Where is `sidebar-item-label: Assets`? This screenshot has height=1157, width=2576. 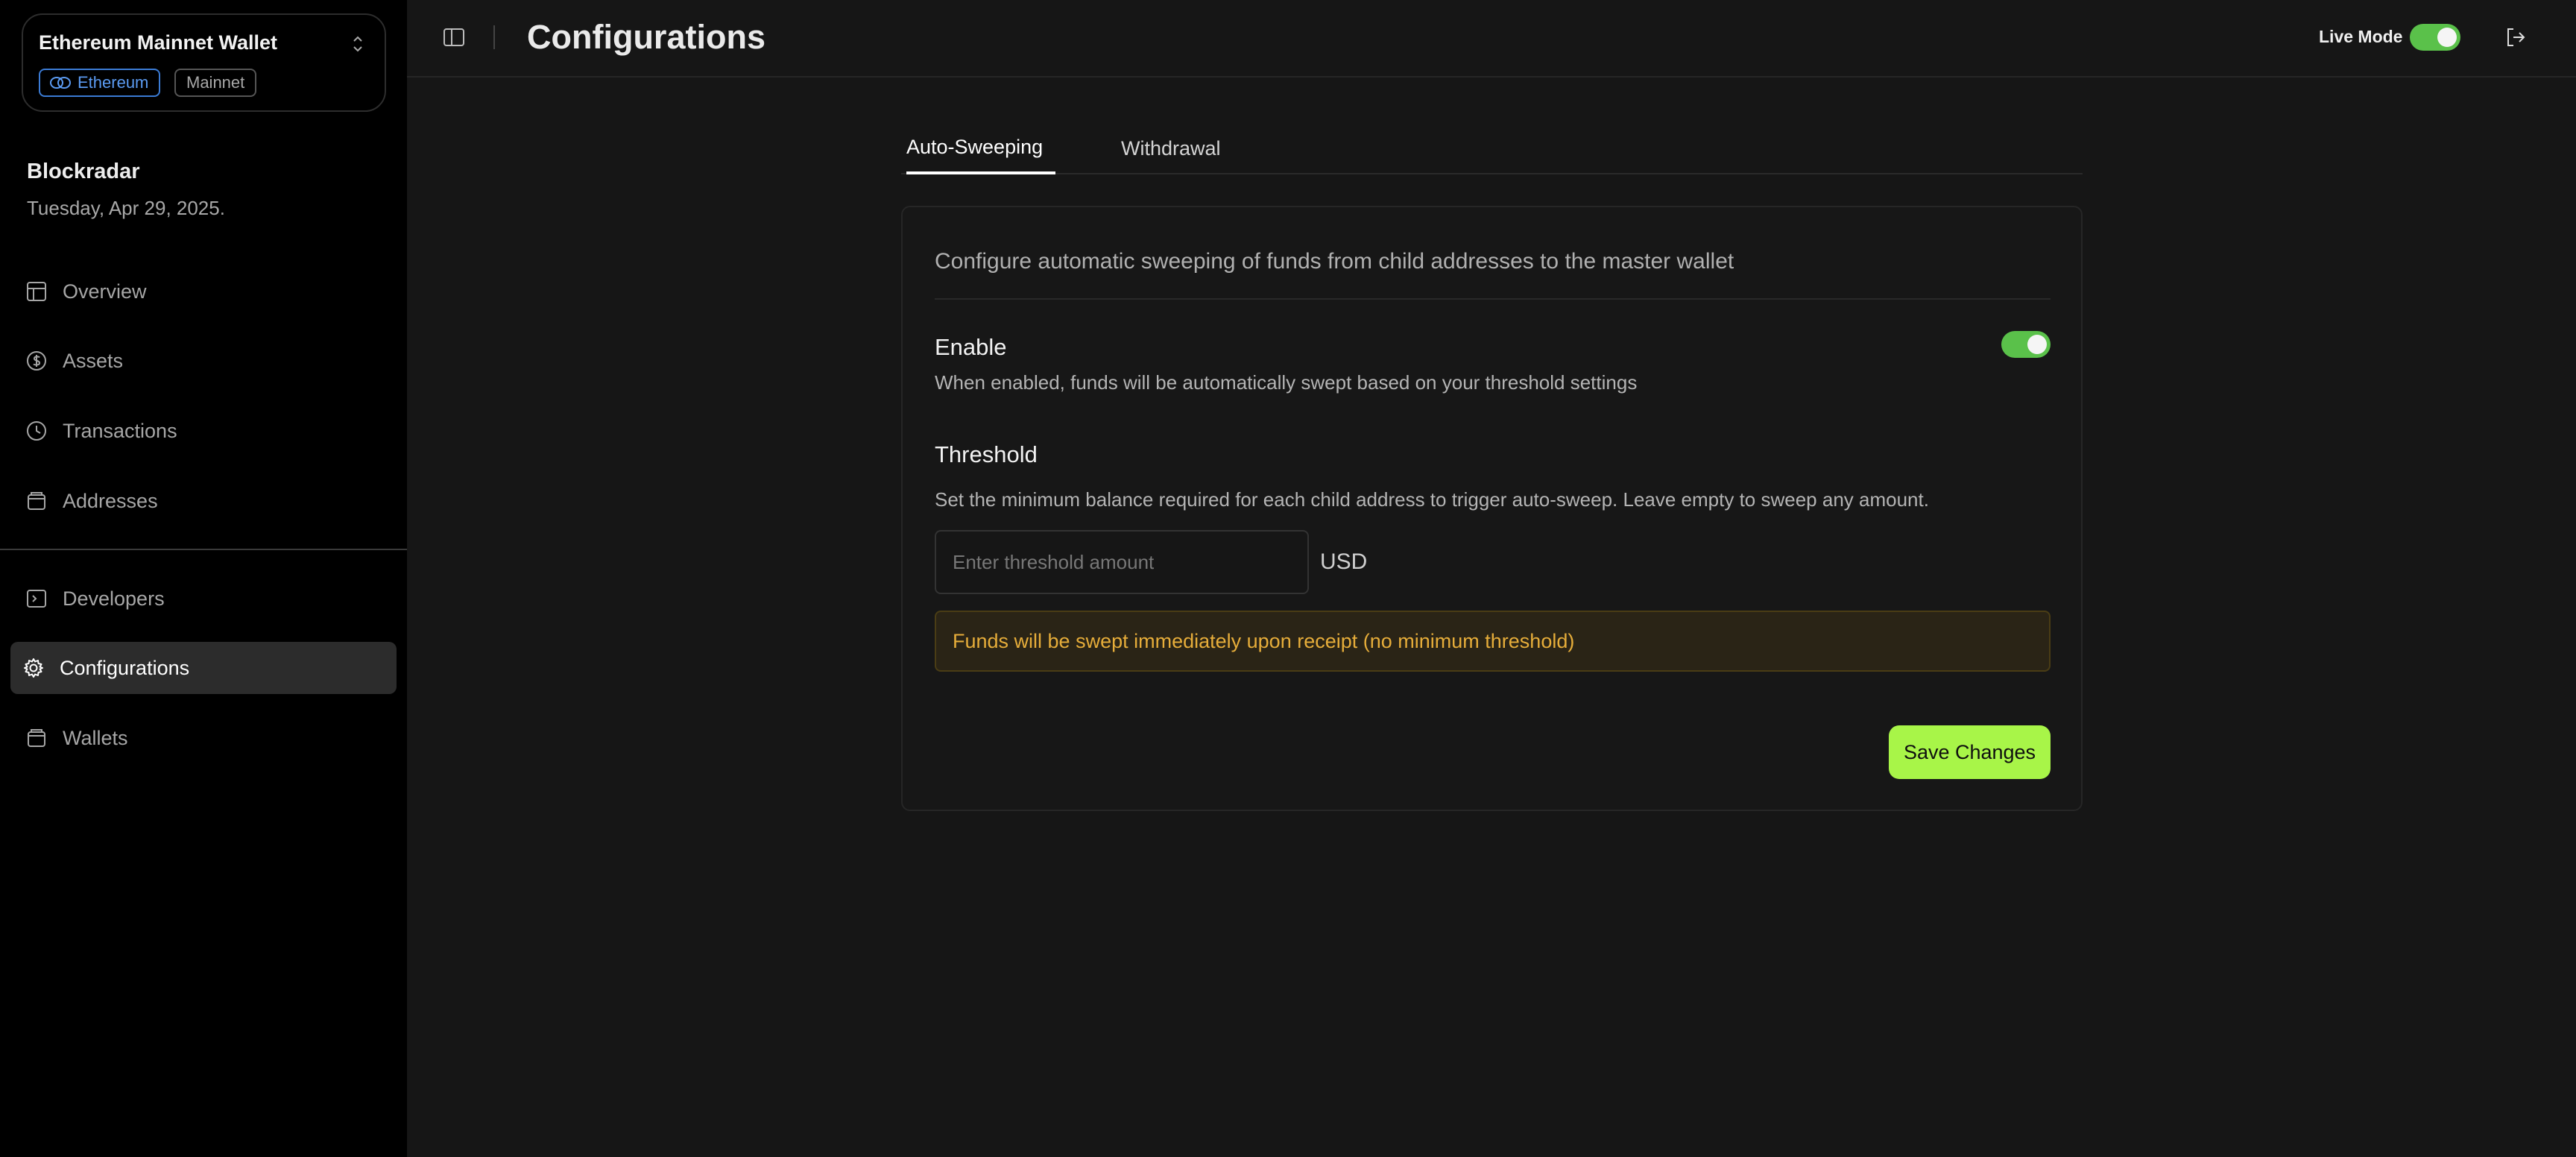
sidebar-item-label: Assets is located at coordinates (93, 361).